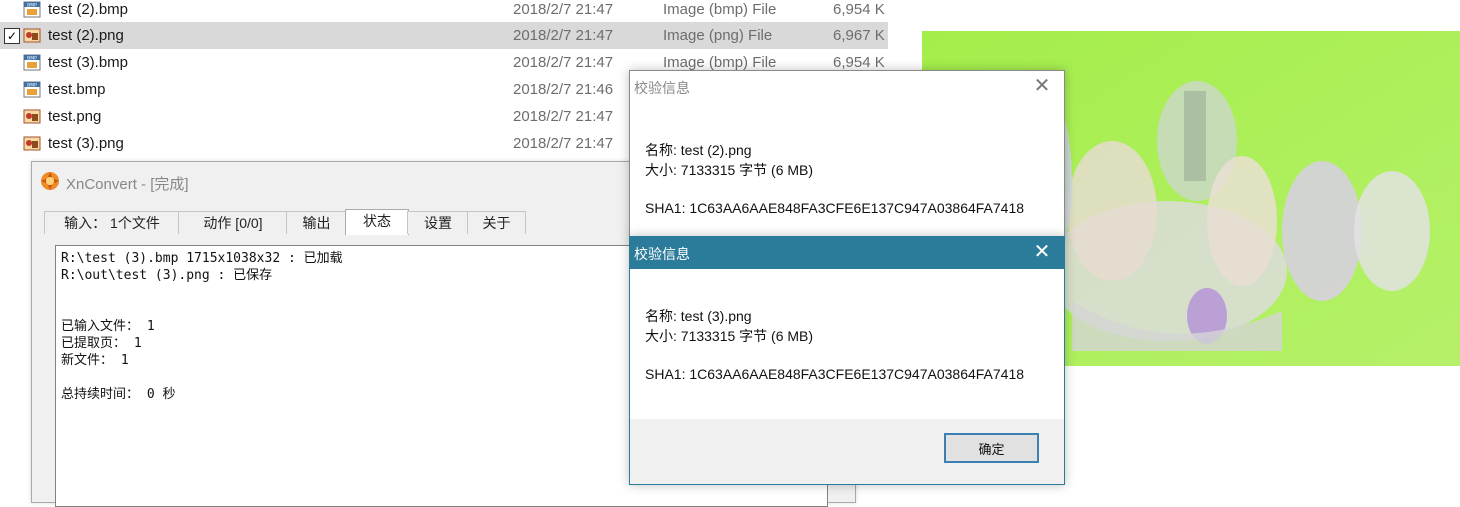 The width and height of the screenshot is (1460, 507). What do you see at coordinates (496, 222) in the screenshot?
I see `tab-about: 关于` at bounding box center [496, 222].